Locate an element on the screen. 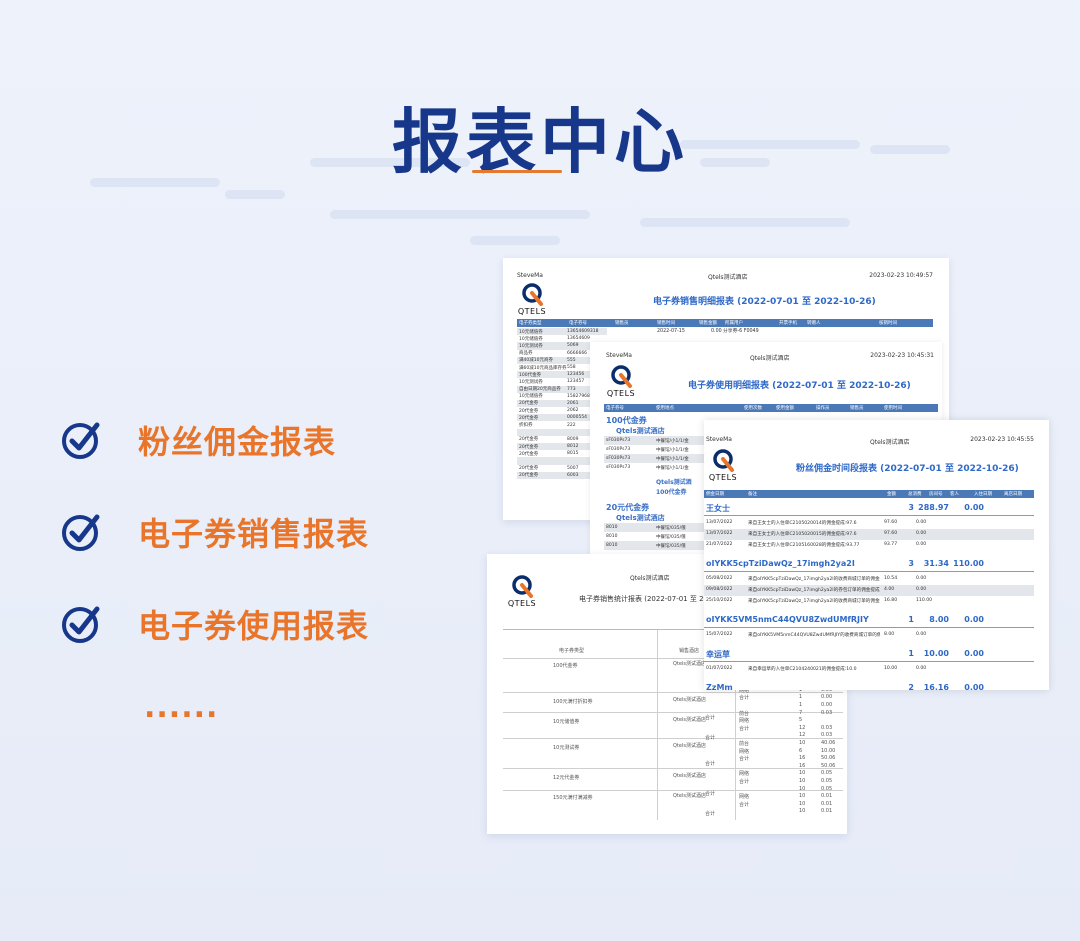 The image size is (1080, 941). col-header: 转赠人 is located at coordinates (814, 323).